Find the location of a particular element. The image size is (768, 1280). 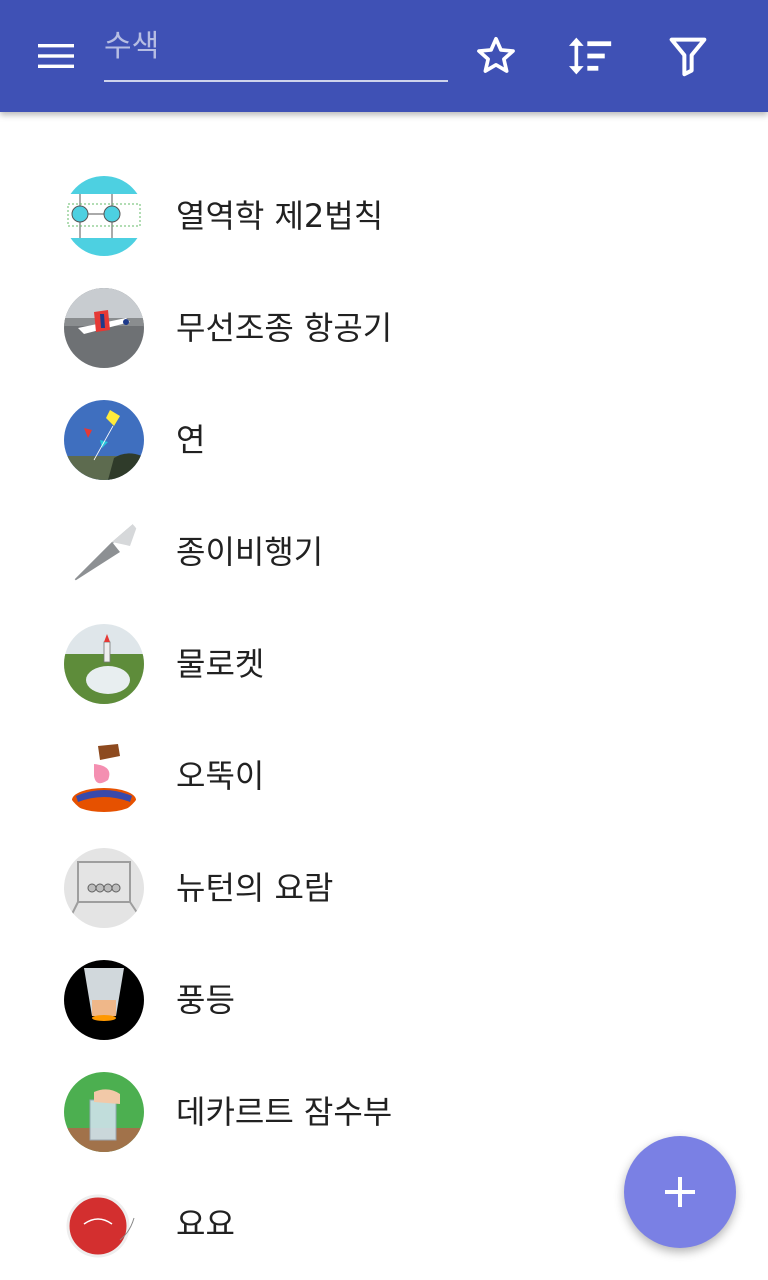

list-item: 풍등 is located at coordinates (384, 1000).